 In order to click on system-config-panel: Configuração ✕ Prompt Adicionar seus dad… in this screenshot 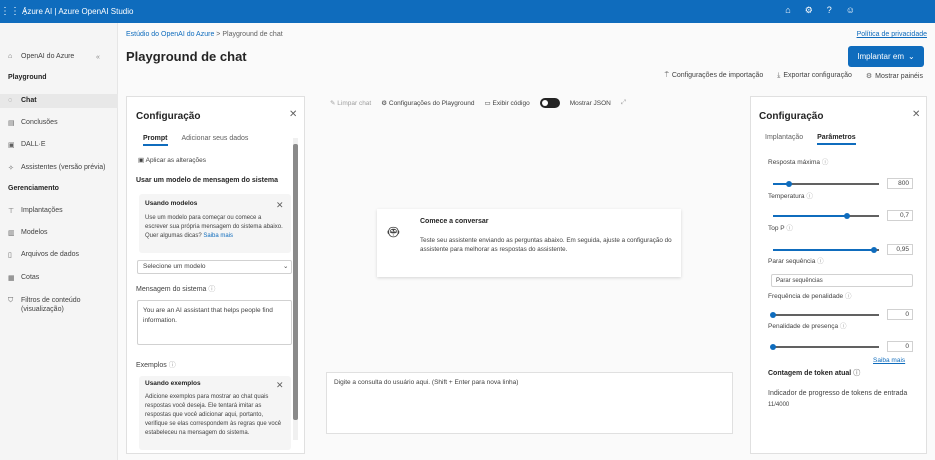, I will do `click(215, 275)`.